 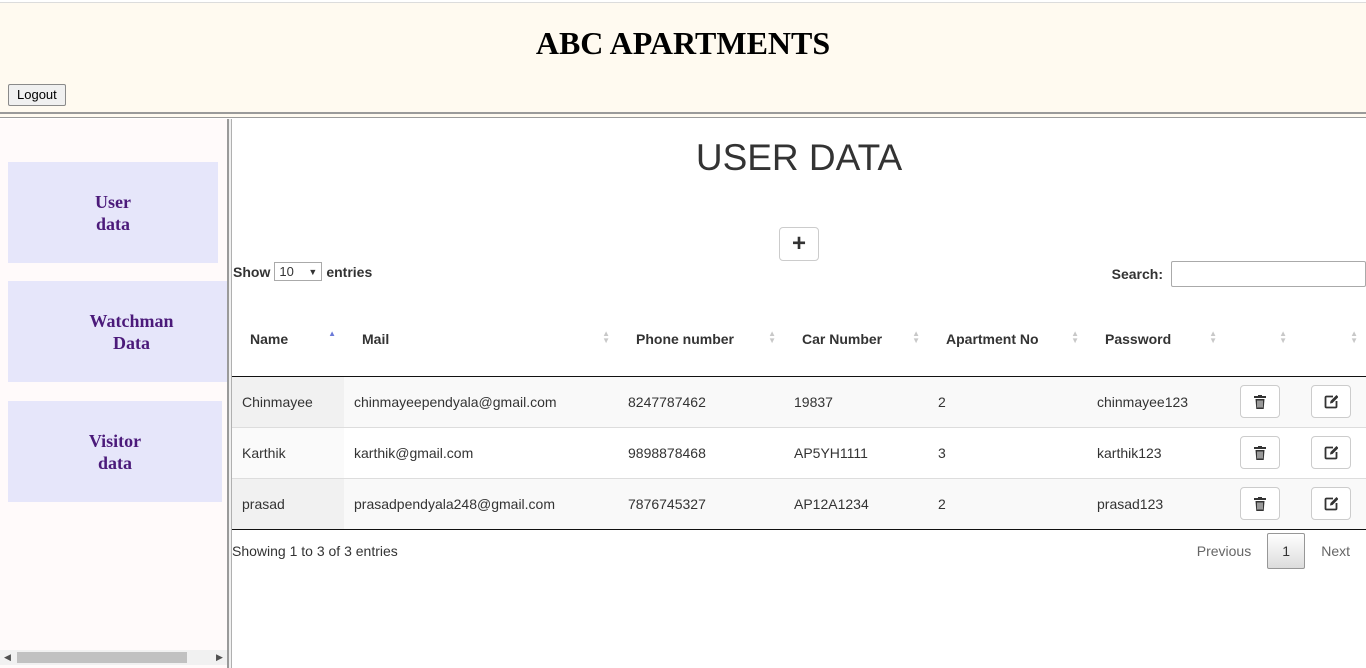 What do you see at coordinates (131, 342) in the screenshot?
I see `sidebar-item-label: Data` at bounding box center [131, 342].